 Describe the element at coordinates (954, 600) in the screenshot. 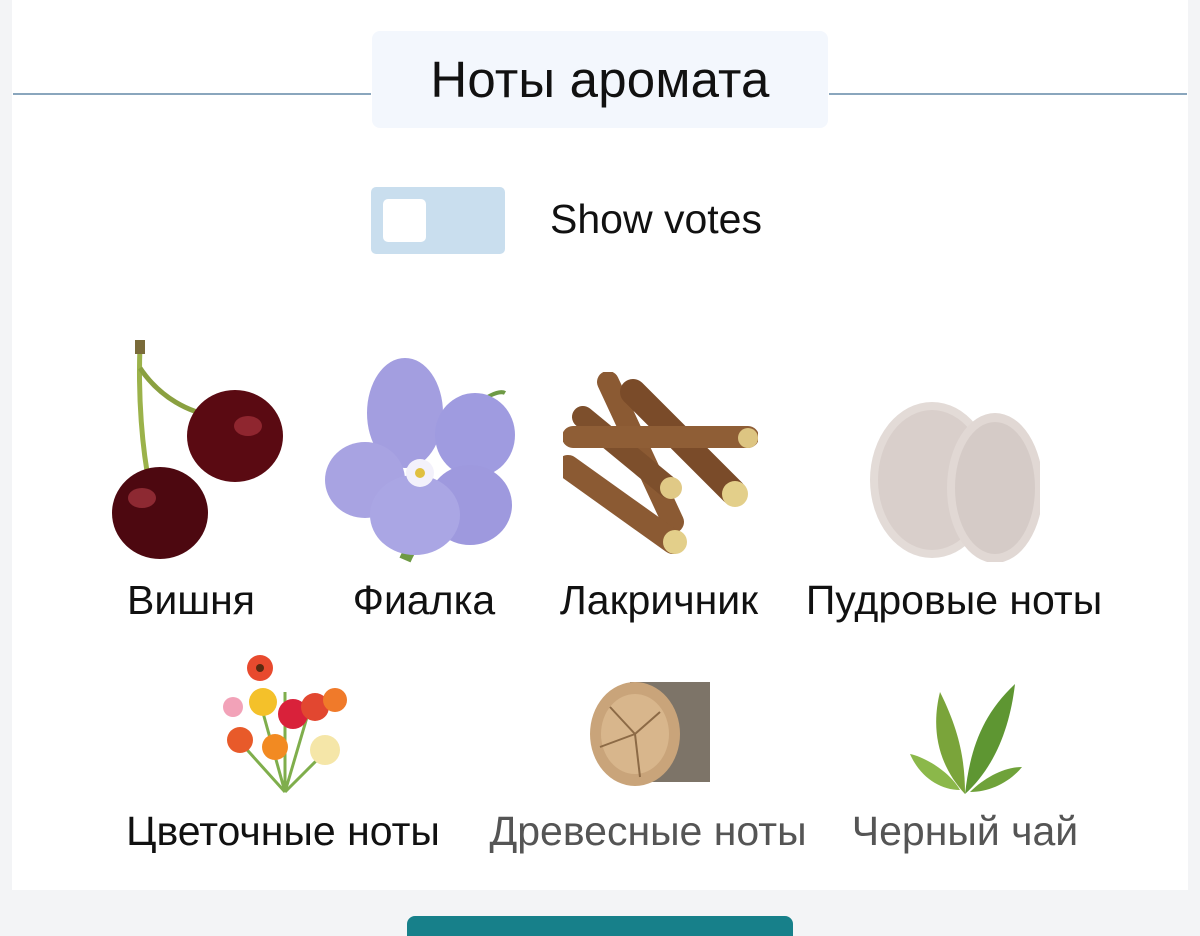

I see `note-label-powder: Пудровые ноты` at that location.